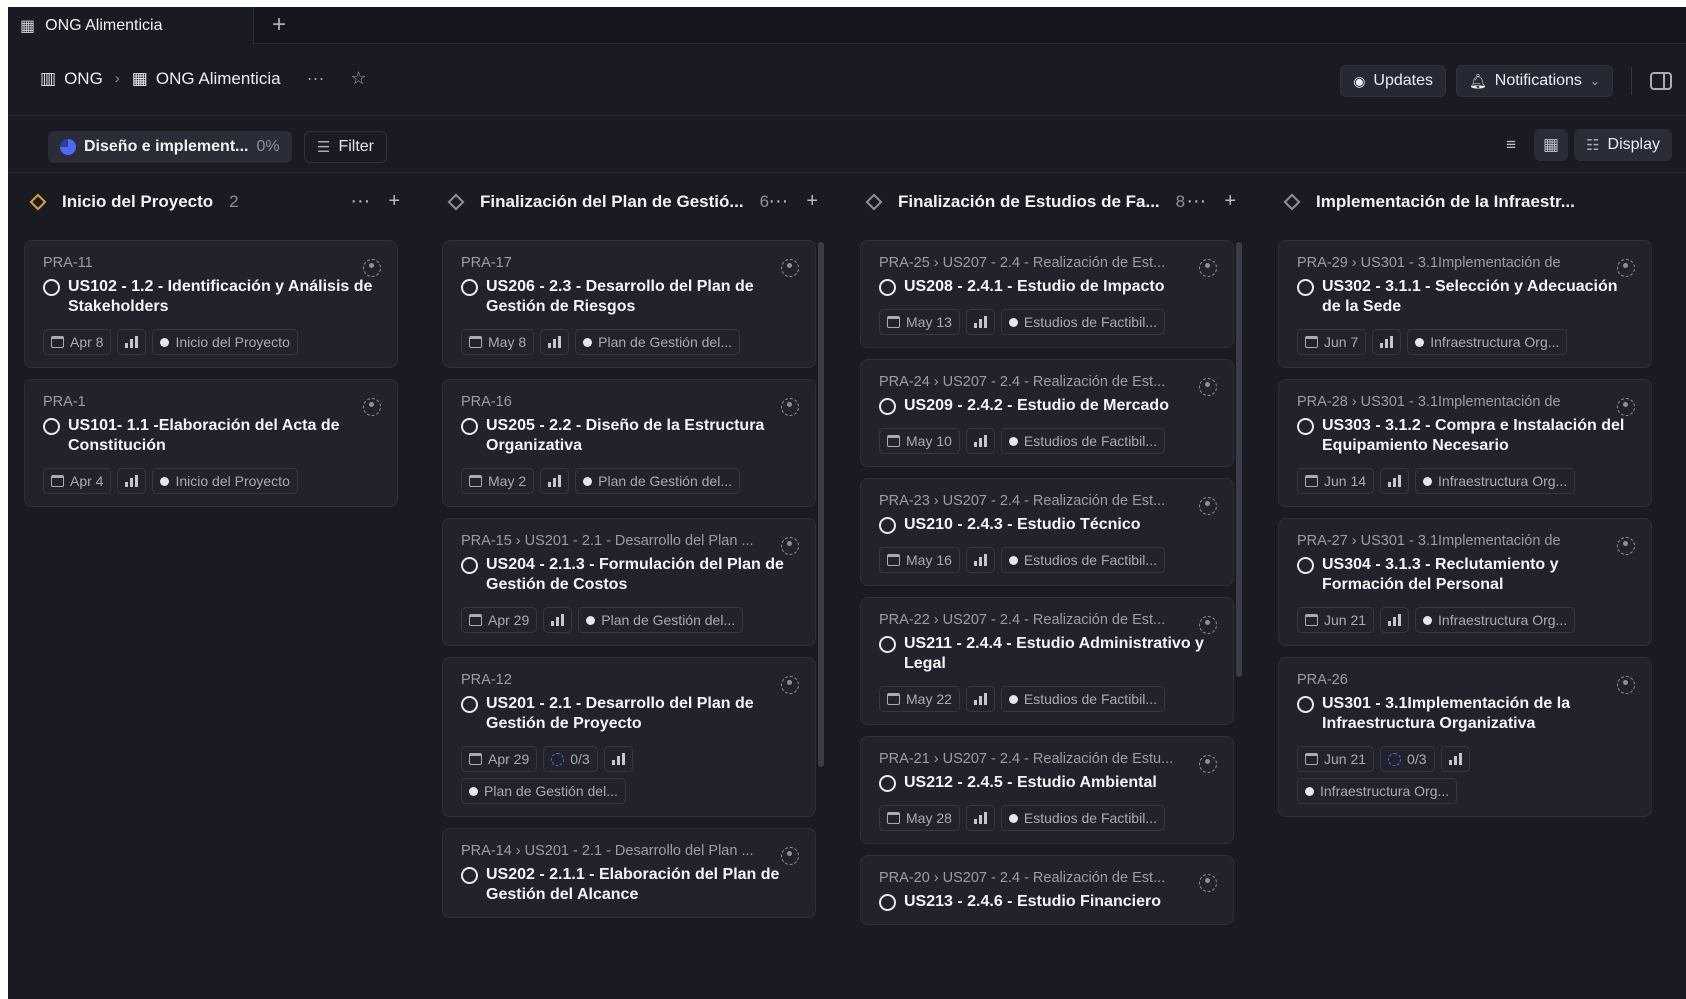 The width and height of the screenshot is (1686, 999). Describe the element at coordinates (346, 147) in the screenshot. I see `filter-button: ☰ Filter` at that location.